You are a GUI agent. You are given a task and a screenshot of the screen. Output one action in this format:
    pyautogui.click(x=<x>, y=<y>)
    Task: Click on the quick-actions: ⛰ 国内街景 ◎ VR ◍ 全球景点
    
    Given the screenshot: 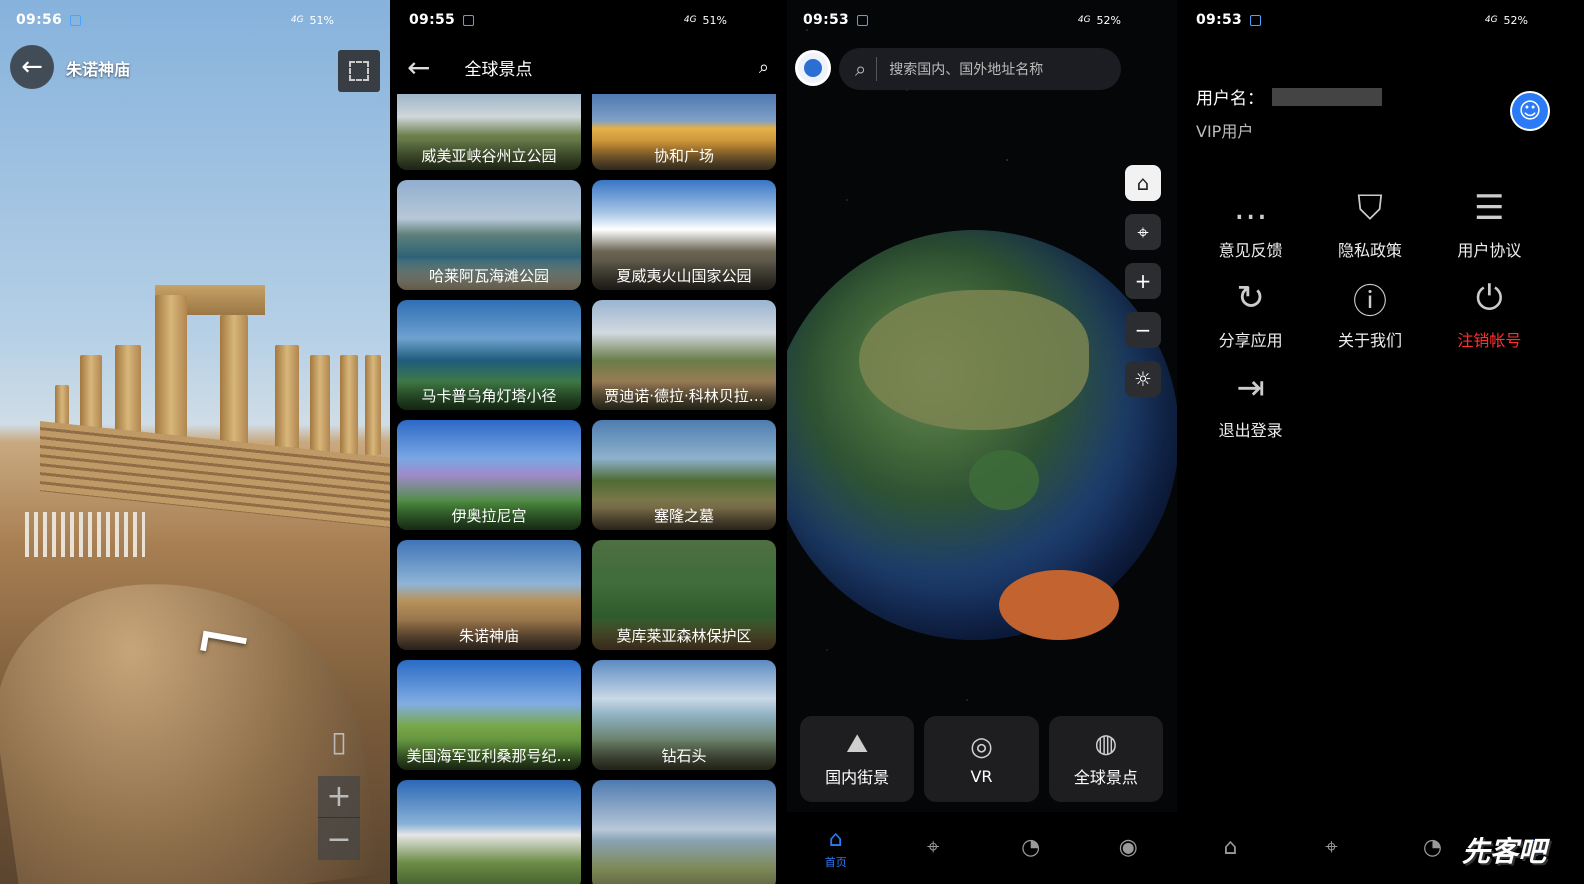 What is the action you would take?
    pyautogui.click(x=981, y=759)
    